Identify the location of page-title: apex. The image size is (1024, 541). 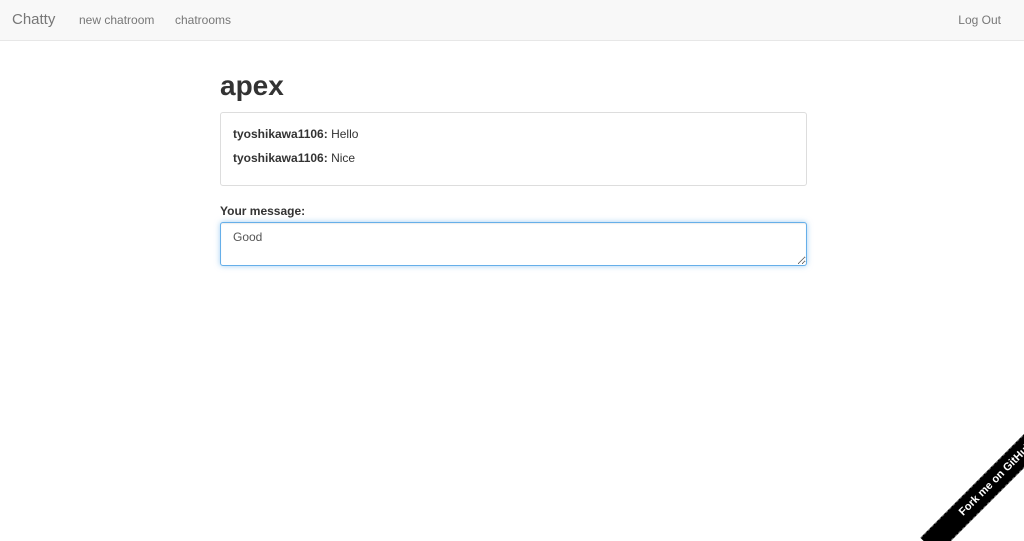
(252, 85).